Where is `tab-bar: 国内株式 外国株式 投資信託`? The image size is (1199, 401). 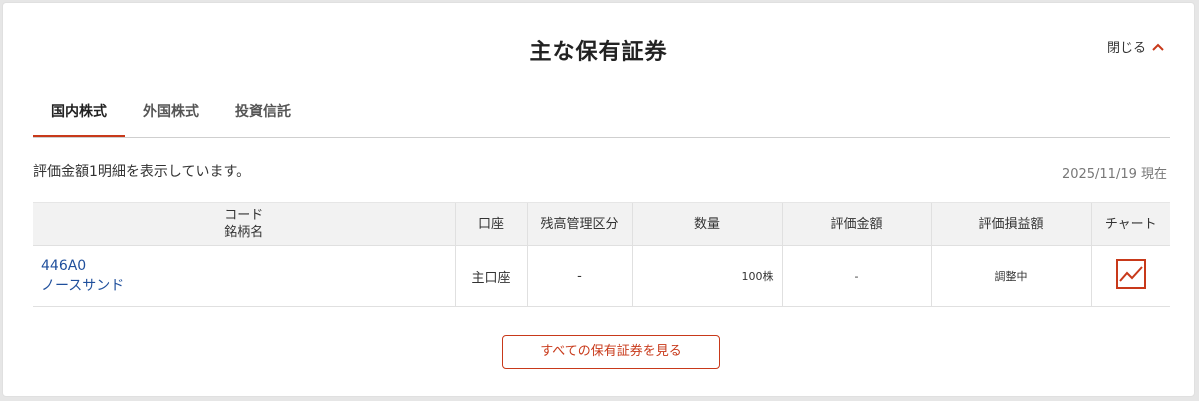
tab-bar: 国内株式 外国株式 投資信託 is located at coordinates (601, 117).